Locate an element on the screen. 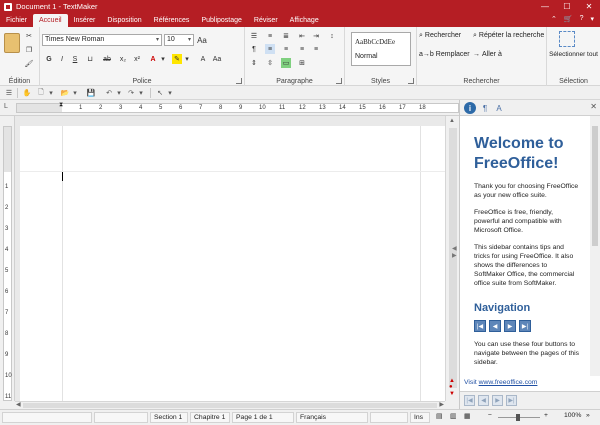 Image resolution: width=600 pixels, height=425 pixels. vertical-ruler: 1 2 3 4 5 6 7 8 9 10 11 is located at coordinates (7, 258).